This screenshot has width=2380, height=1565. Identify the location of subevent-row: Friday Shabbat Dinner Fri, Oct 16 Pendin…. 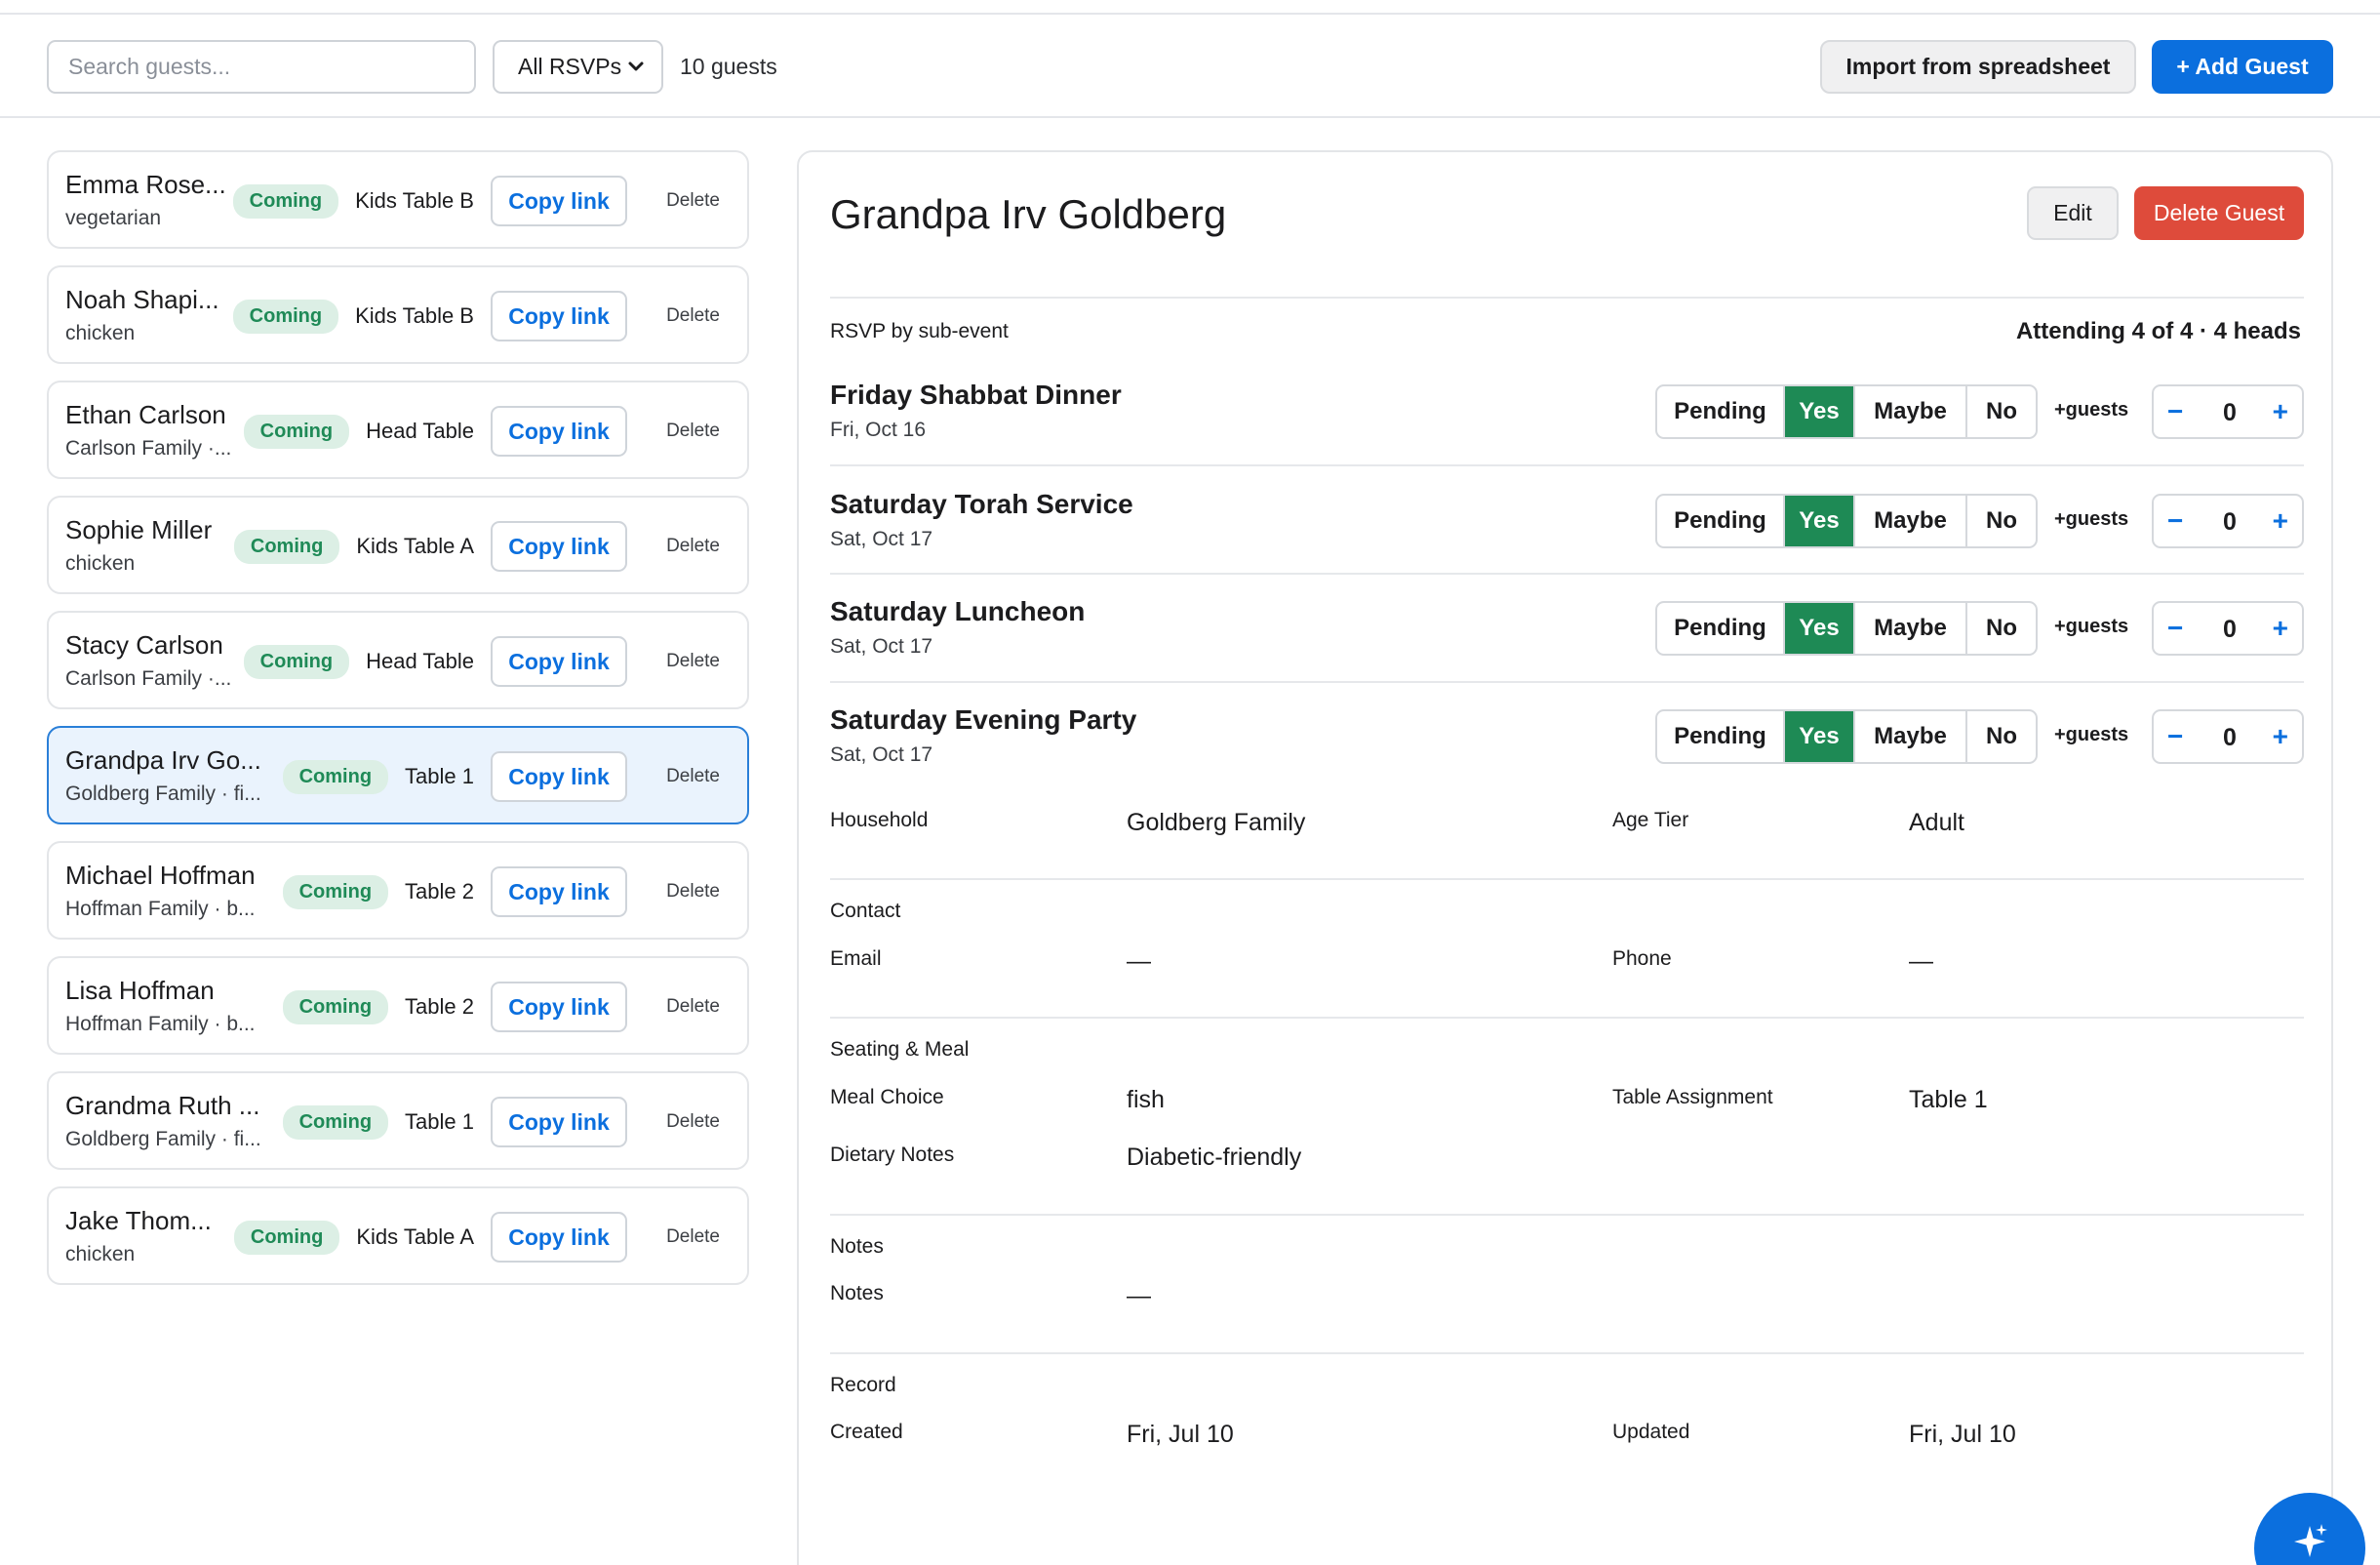
(1567, 423).